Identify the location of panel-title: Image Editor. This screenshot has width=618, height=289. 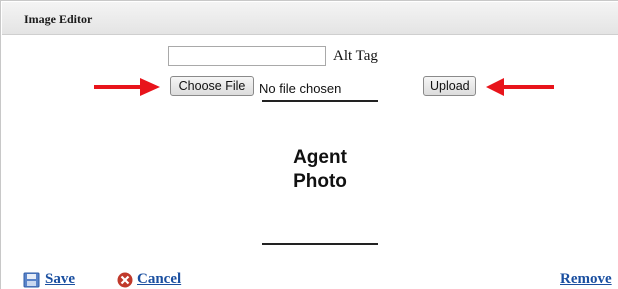
(58, 19).